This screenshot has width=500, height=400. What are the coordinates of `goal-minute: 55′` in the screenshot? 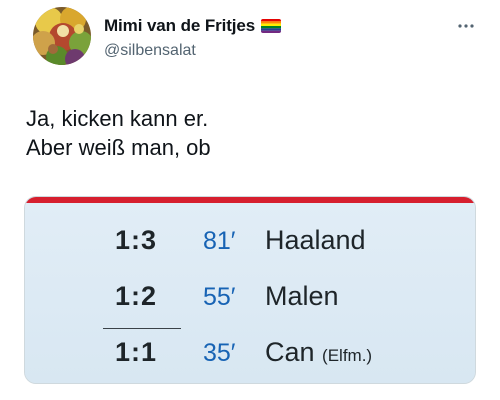 It's located at (219, 297).